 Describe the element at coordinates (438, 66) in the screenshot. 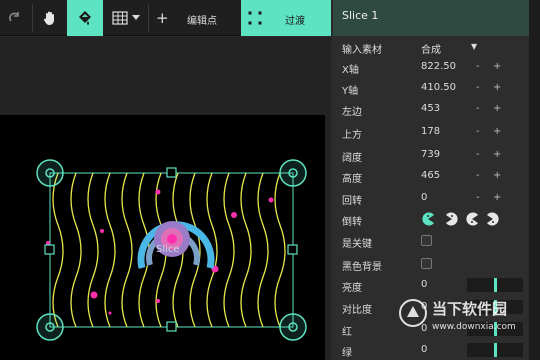

I see `x-field: 822.50` at that location.